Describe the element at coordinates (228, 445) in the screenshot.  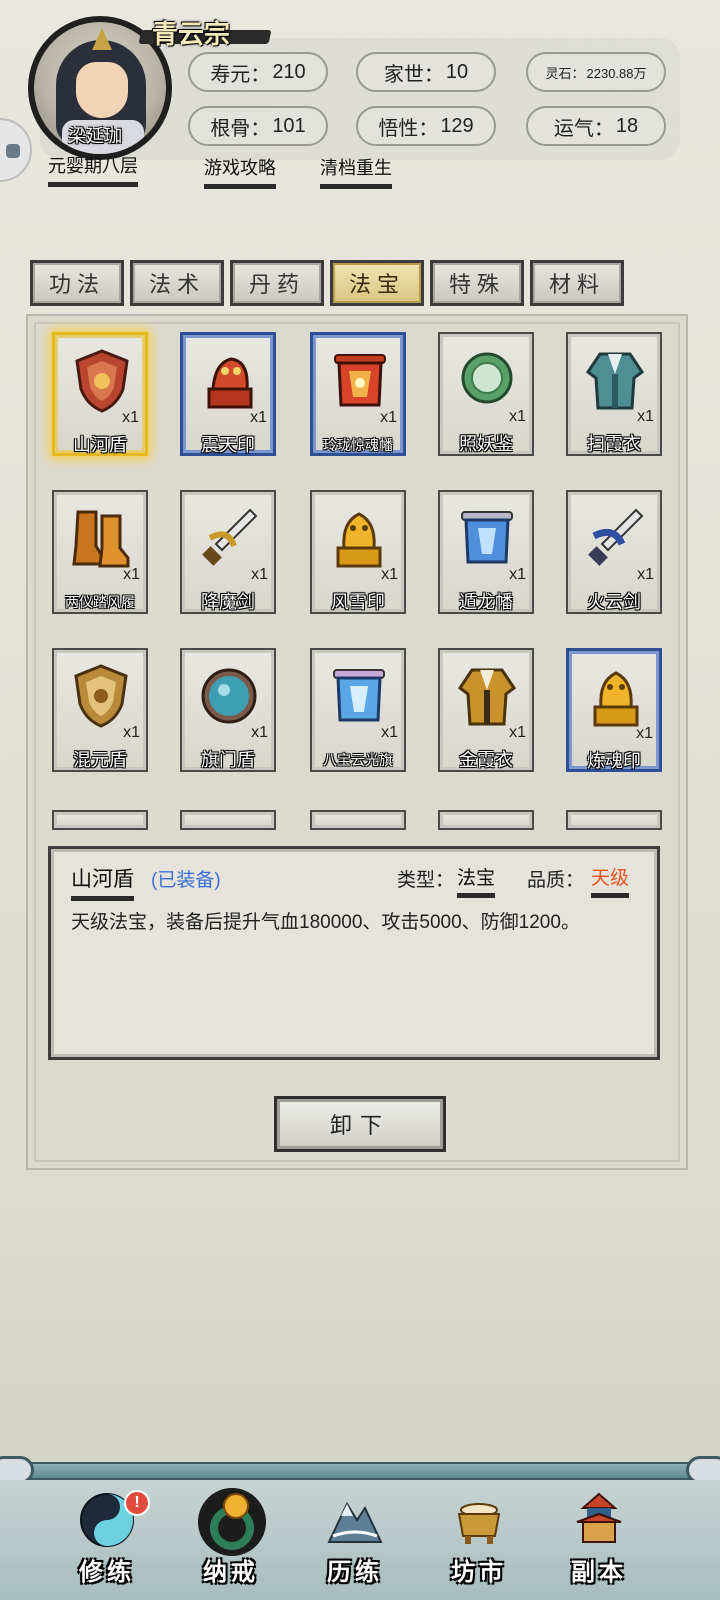
I see `item-name: 震天印` at that location.